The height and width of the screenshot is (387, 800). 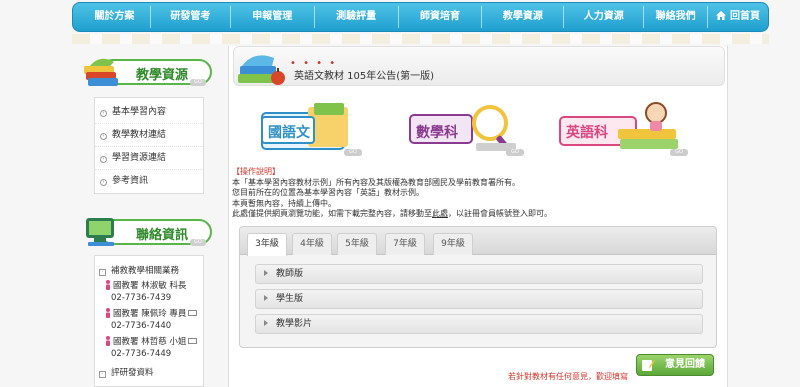 I want to click on computer-icon, so click(x=100, y=232).